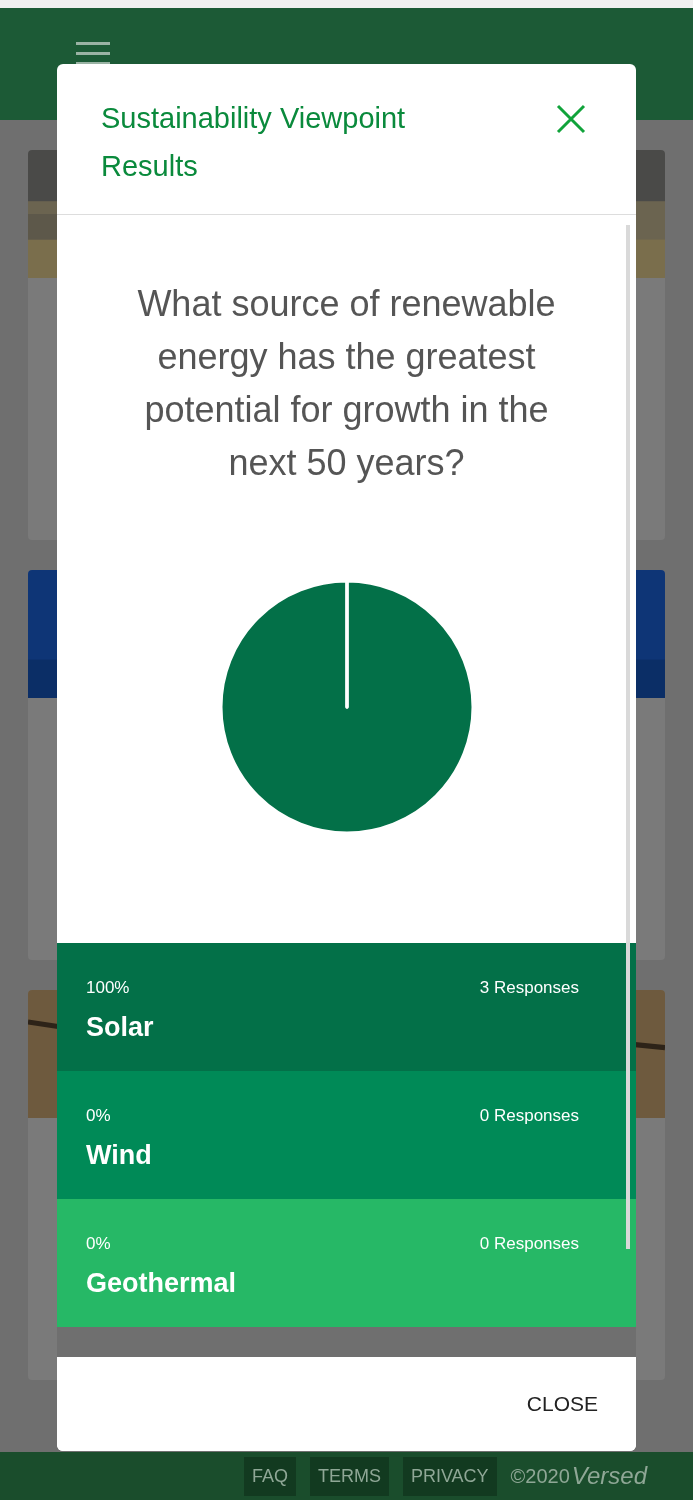 The height and width of the screenshot is (1500, 693). I want to click on footer-link: TERMS, so click(349, 1476).